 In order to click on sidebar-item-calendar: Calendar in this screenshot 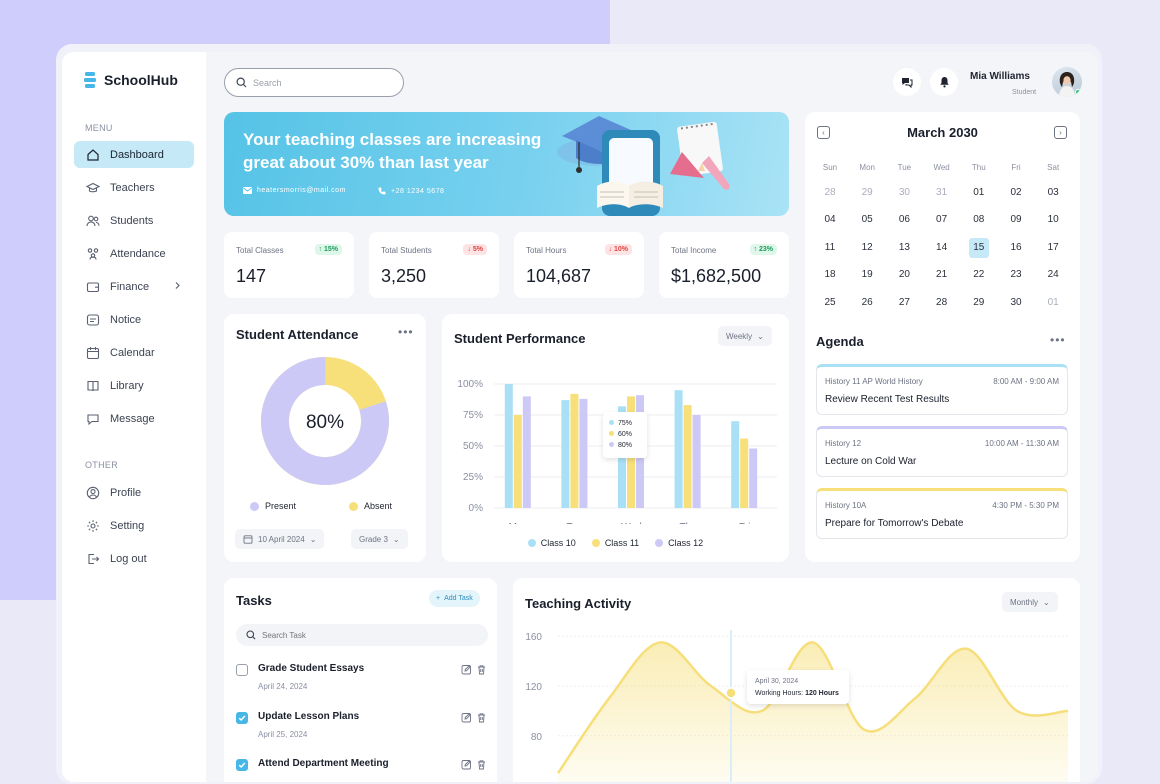, I will do `click(134, 352)`.